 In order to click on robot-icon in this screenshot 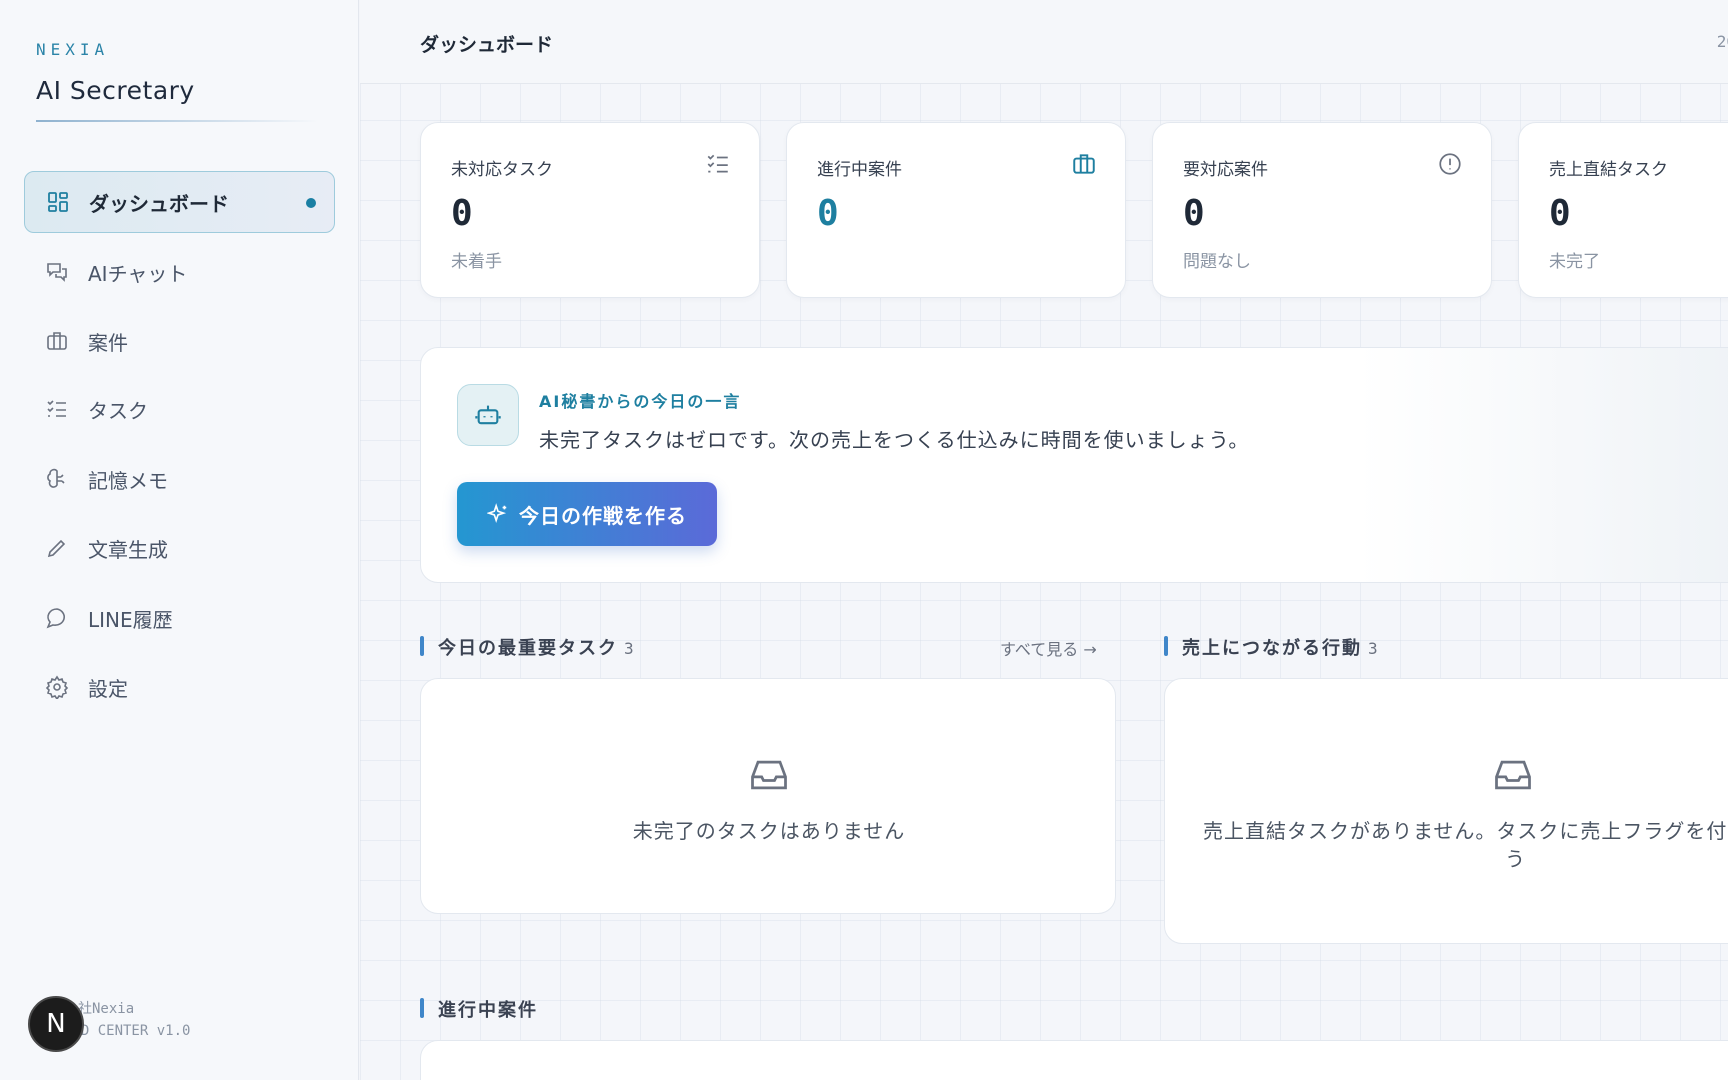, I will do `click(488, 415)`.